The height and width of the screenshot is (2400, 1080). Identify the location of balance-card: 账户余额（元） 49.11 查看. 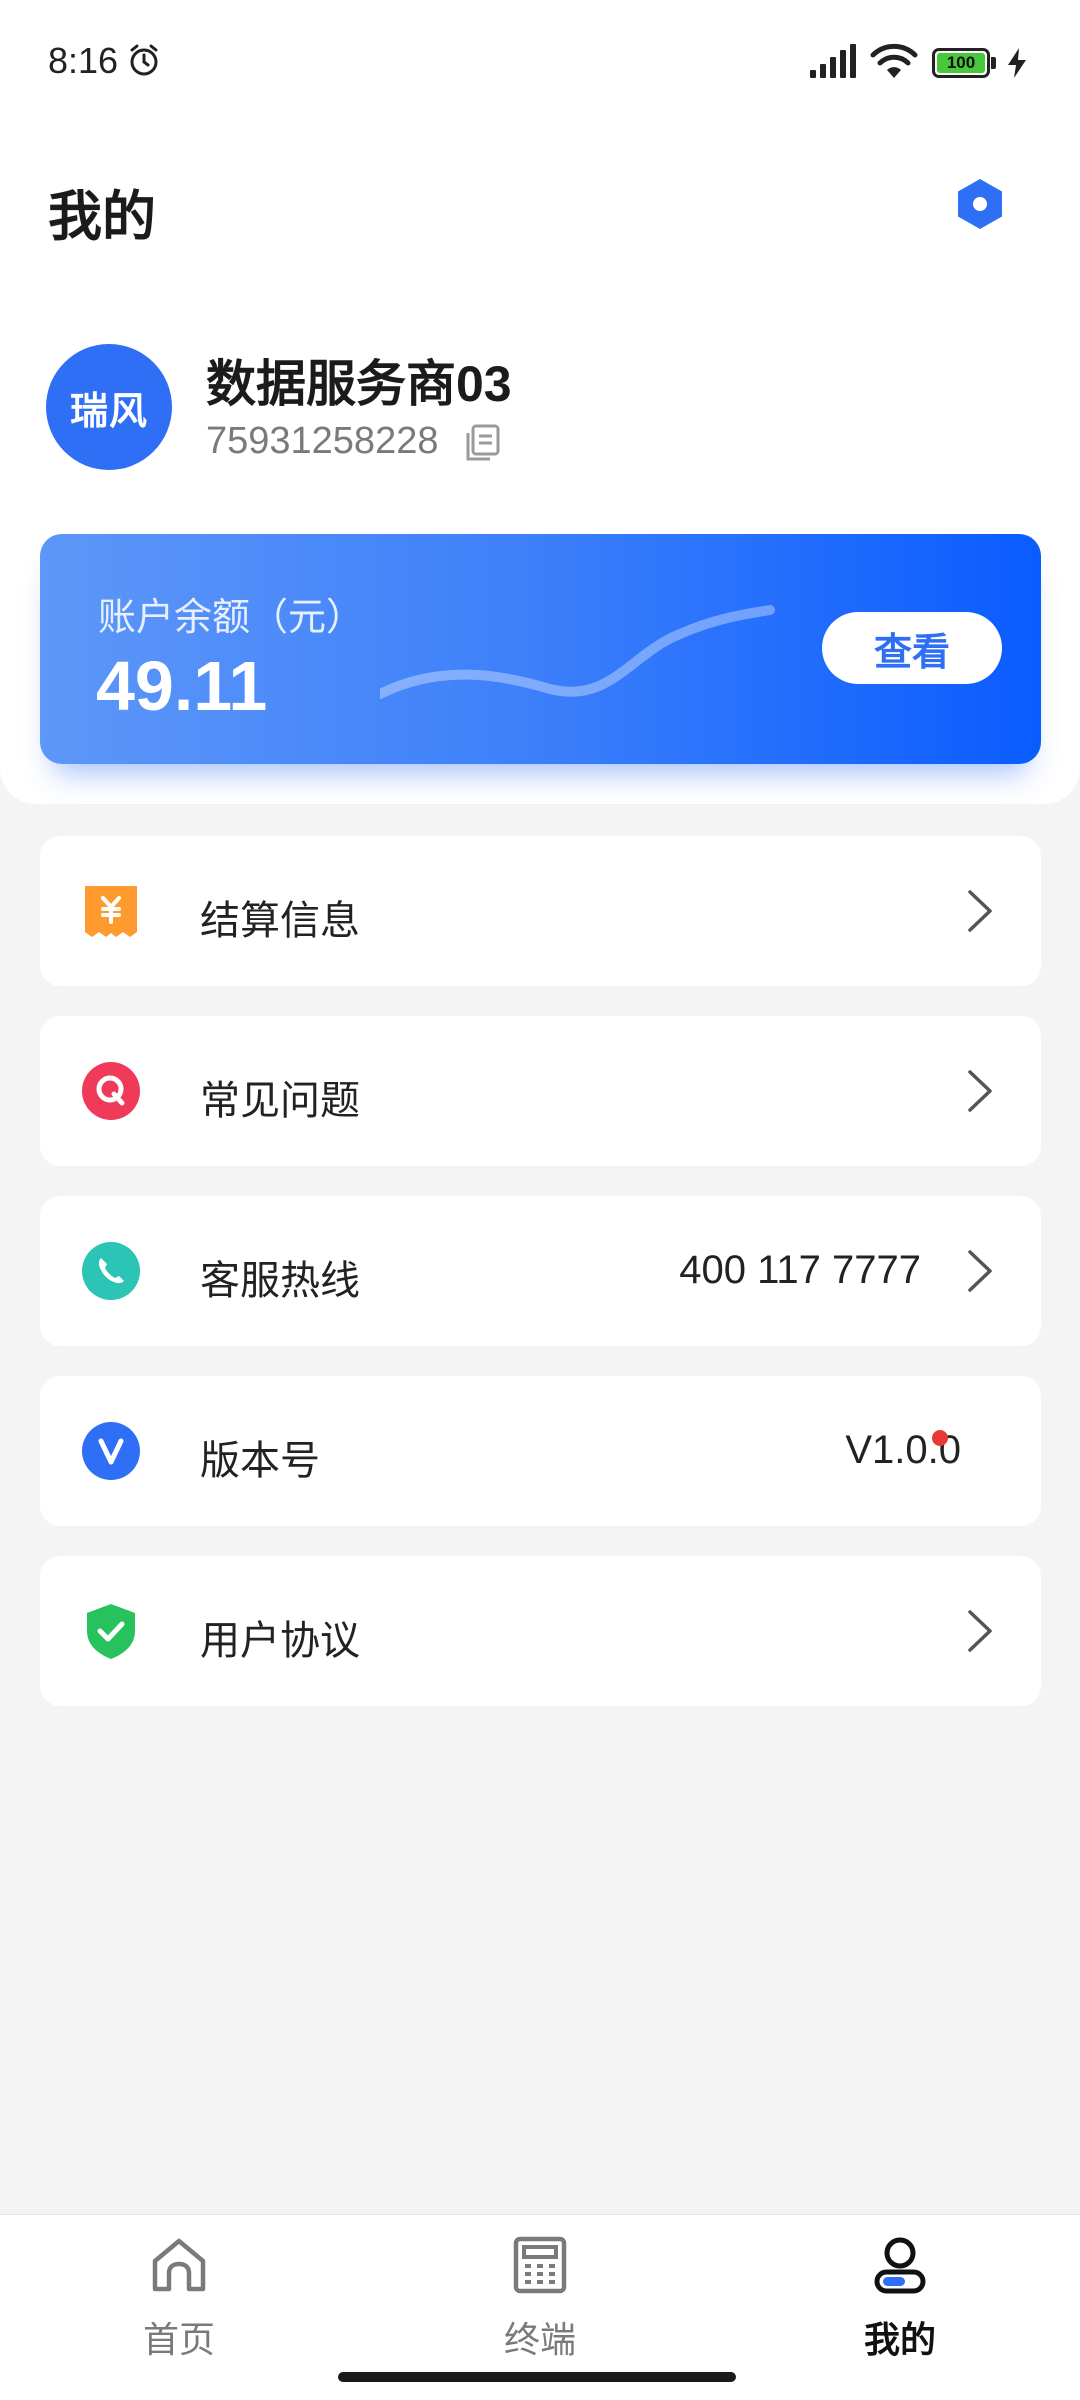
(540, 649).